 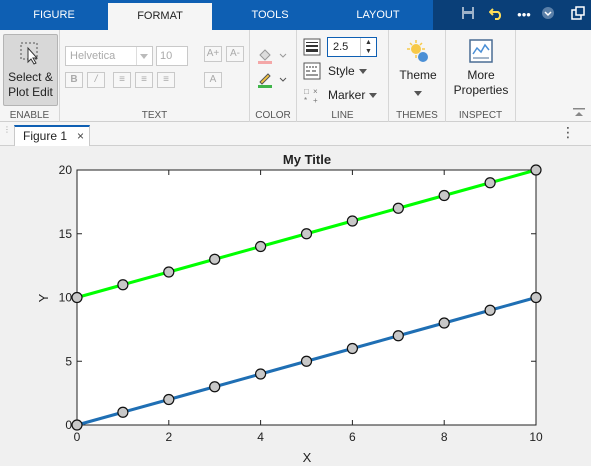 I want to click on tab-format: FORMAT, so click(x=160, y=16).